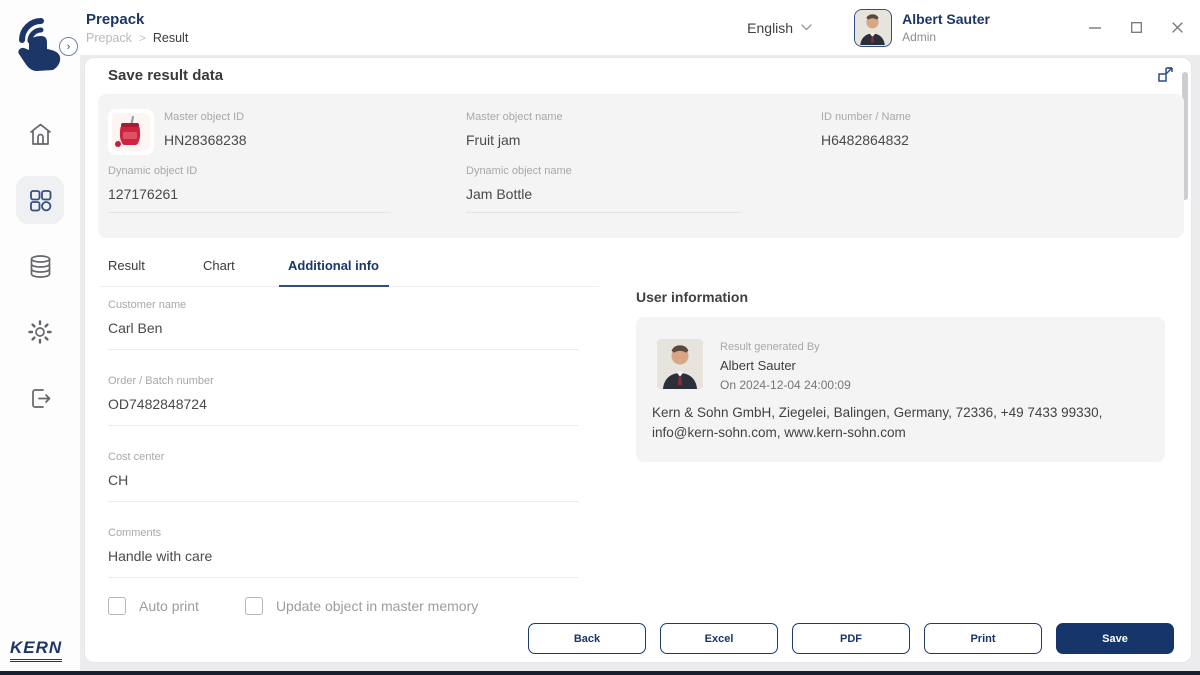 This screenshot has width=1200, height=675. I want to click on chevron-right-icon: ›, so click(68, 46).